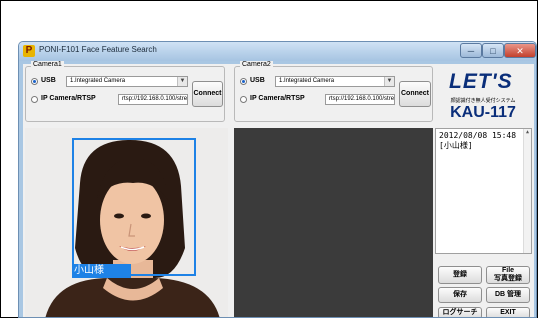  I want to click on camera2-usb-label: USB, so click(257, 80).